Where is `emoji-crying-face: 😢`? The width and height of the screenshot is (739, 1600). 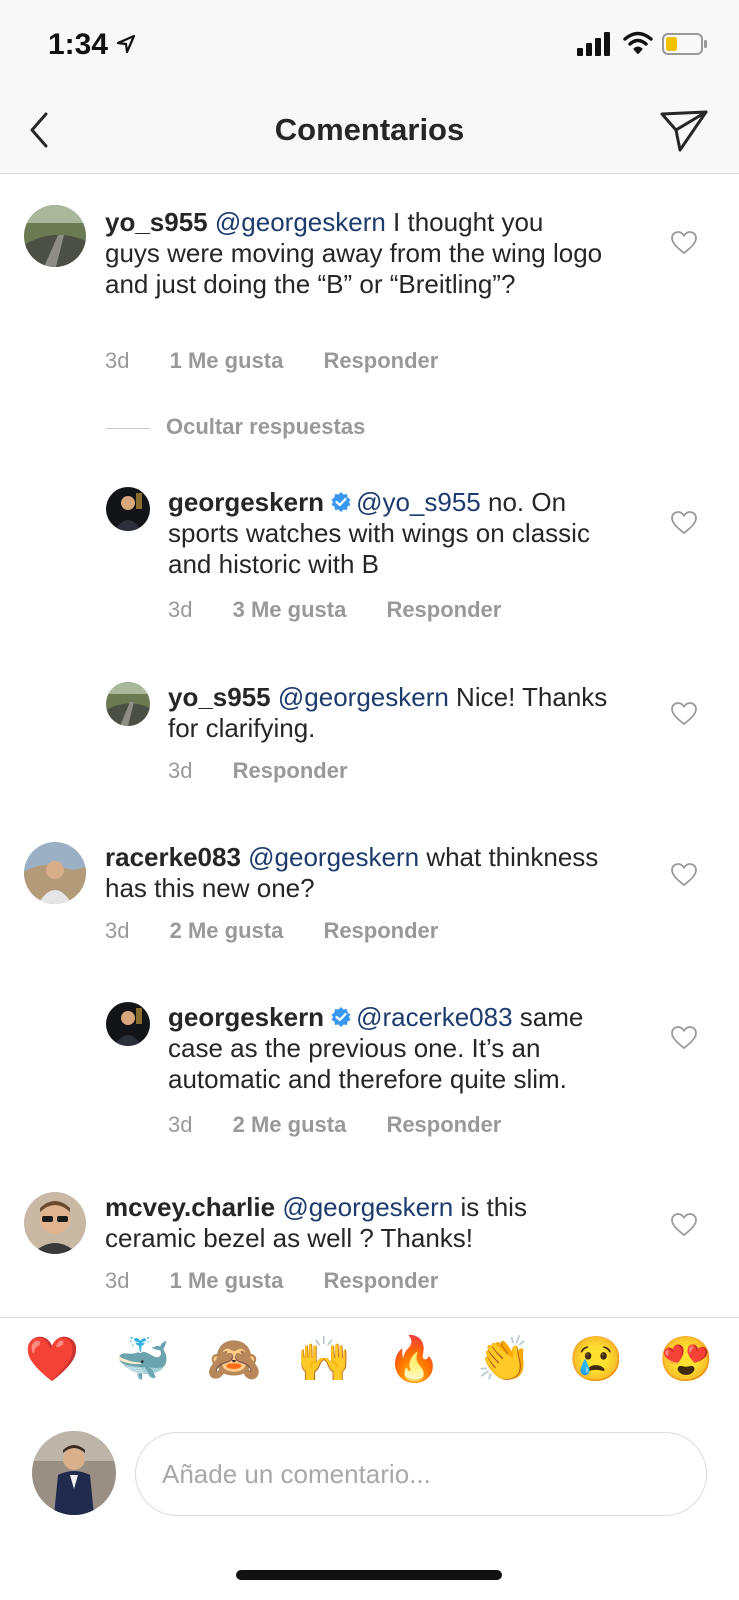 emoji-crying-face: 😢 is located at coordinates (596, 1360).